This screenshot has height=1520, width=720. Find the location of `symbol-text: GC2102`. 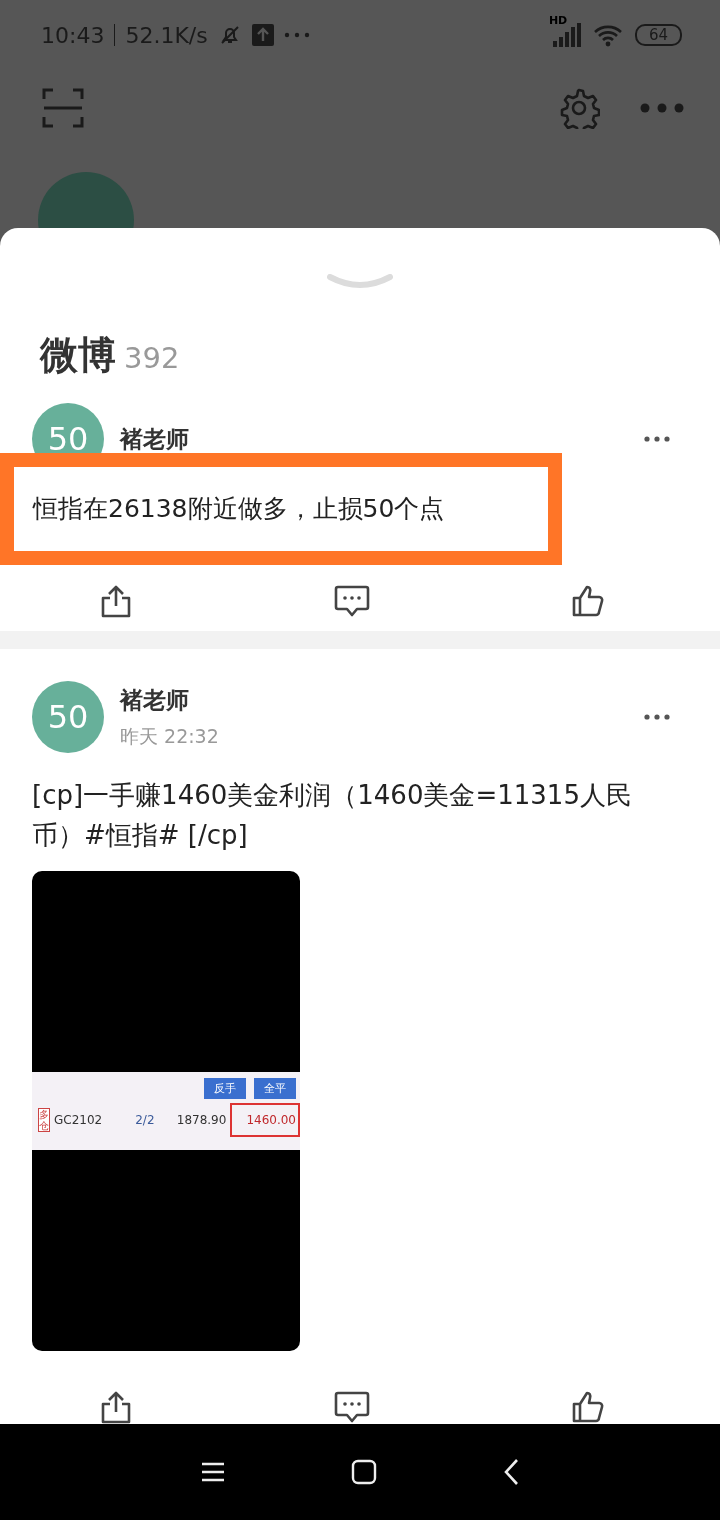

symbol-text: GC2102 is located at coordinates (79, 1120).